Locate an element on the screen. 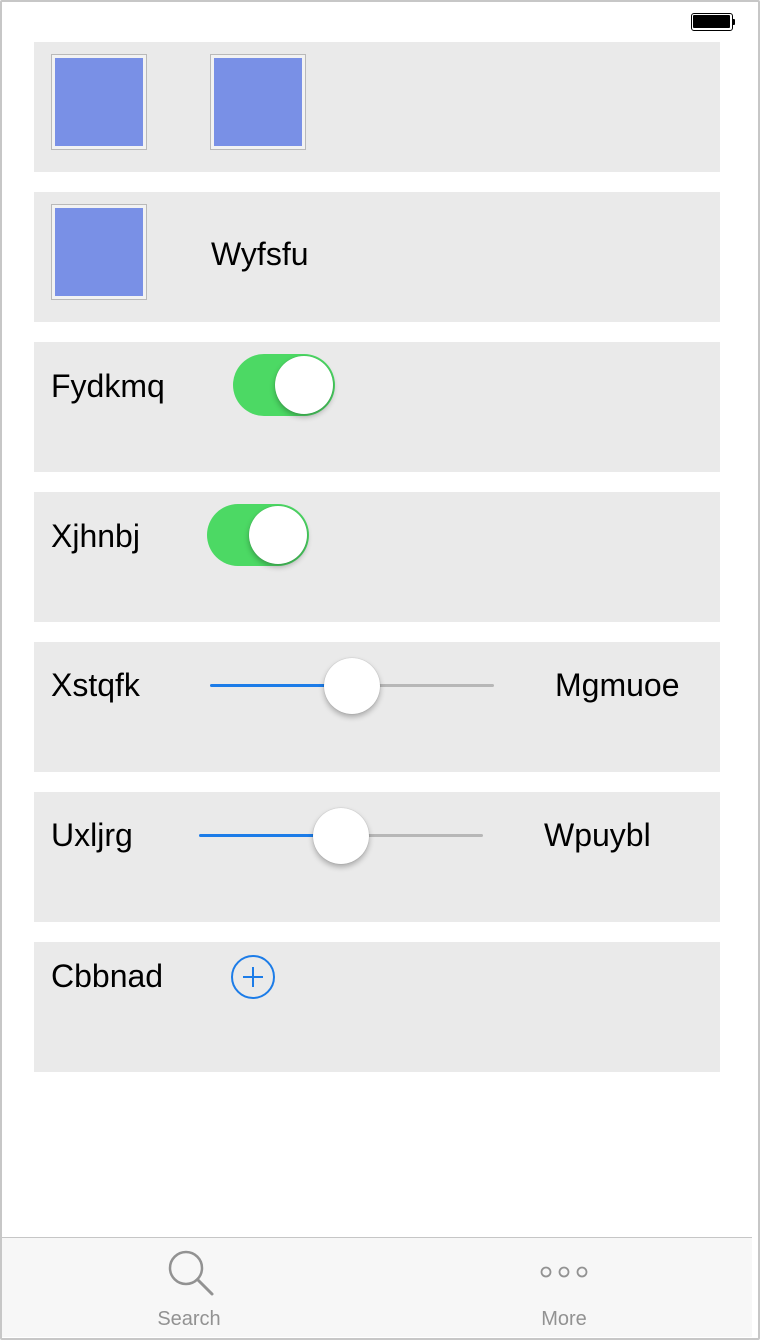 Image resolution: width=760 pixels, height=1340 pixels. slider-max-label: Wpuybl is located at coordinates (597, 835).